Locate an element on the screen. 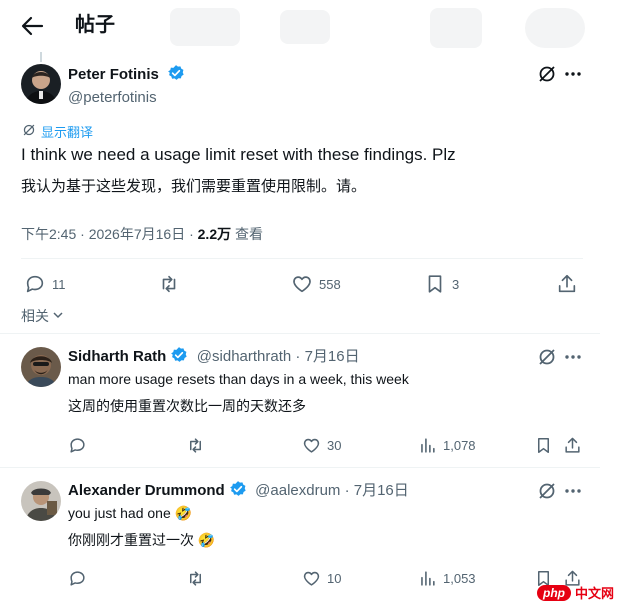  view-count: 1,078 is located at coordinates (459, 445).